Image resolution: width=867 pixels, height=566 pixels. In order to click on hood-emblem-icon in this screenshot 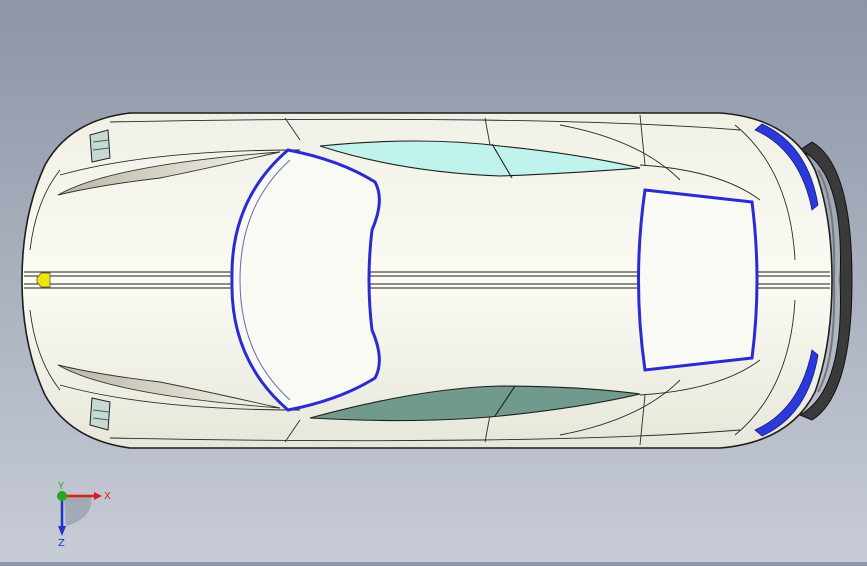, I will do `click(43, 280)`.